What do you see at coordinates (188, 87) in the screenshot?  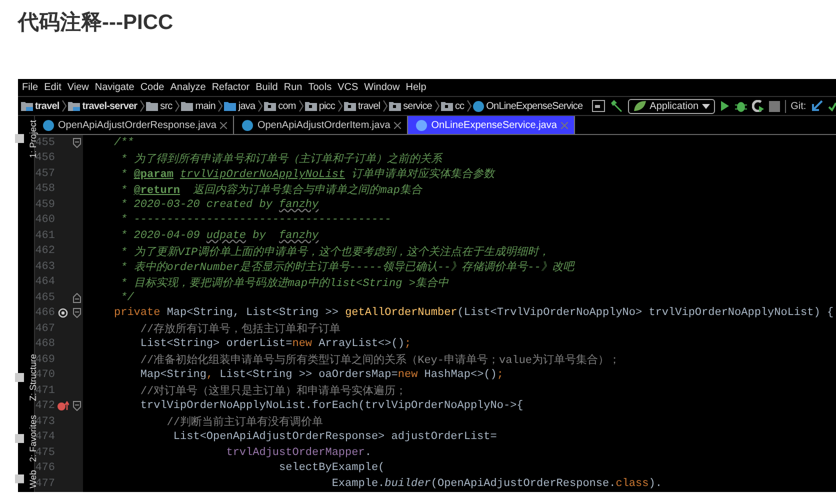 I see `menu-item: Analyze` at bounding box center [188, 87].